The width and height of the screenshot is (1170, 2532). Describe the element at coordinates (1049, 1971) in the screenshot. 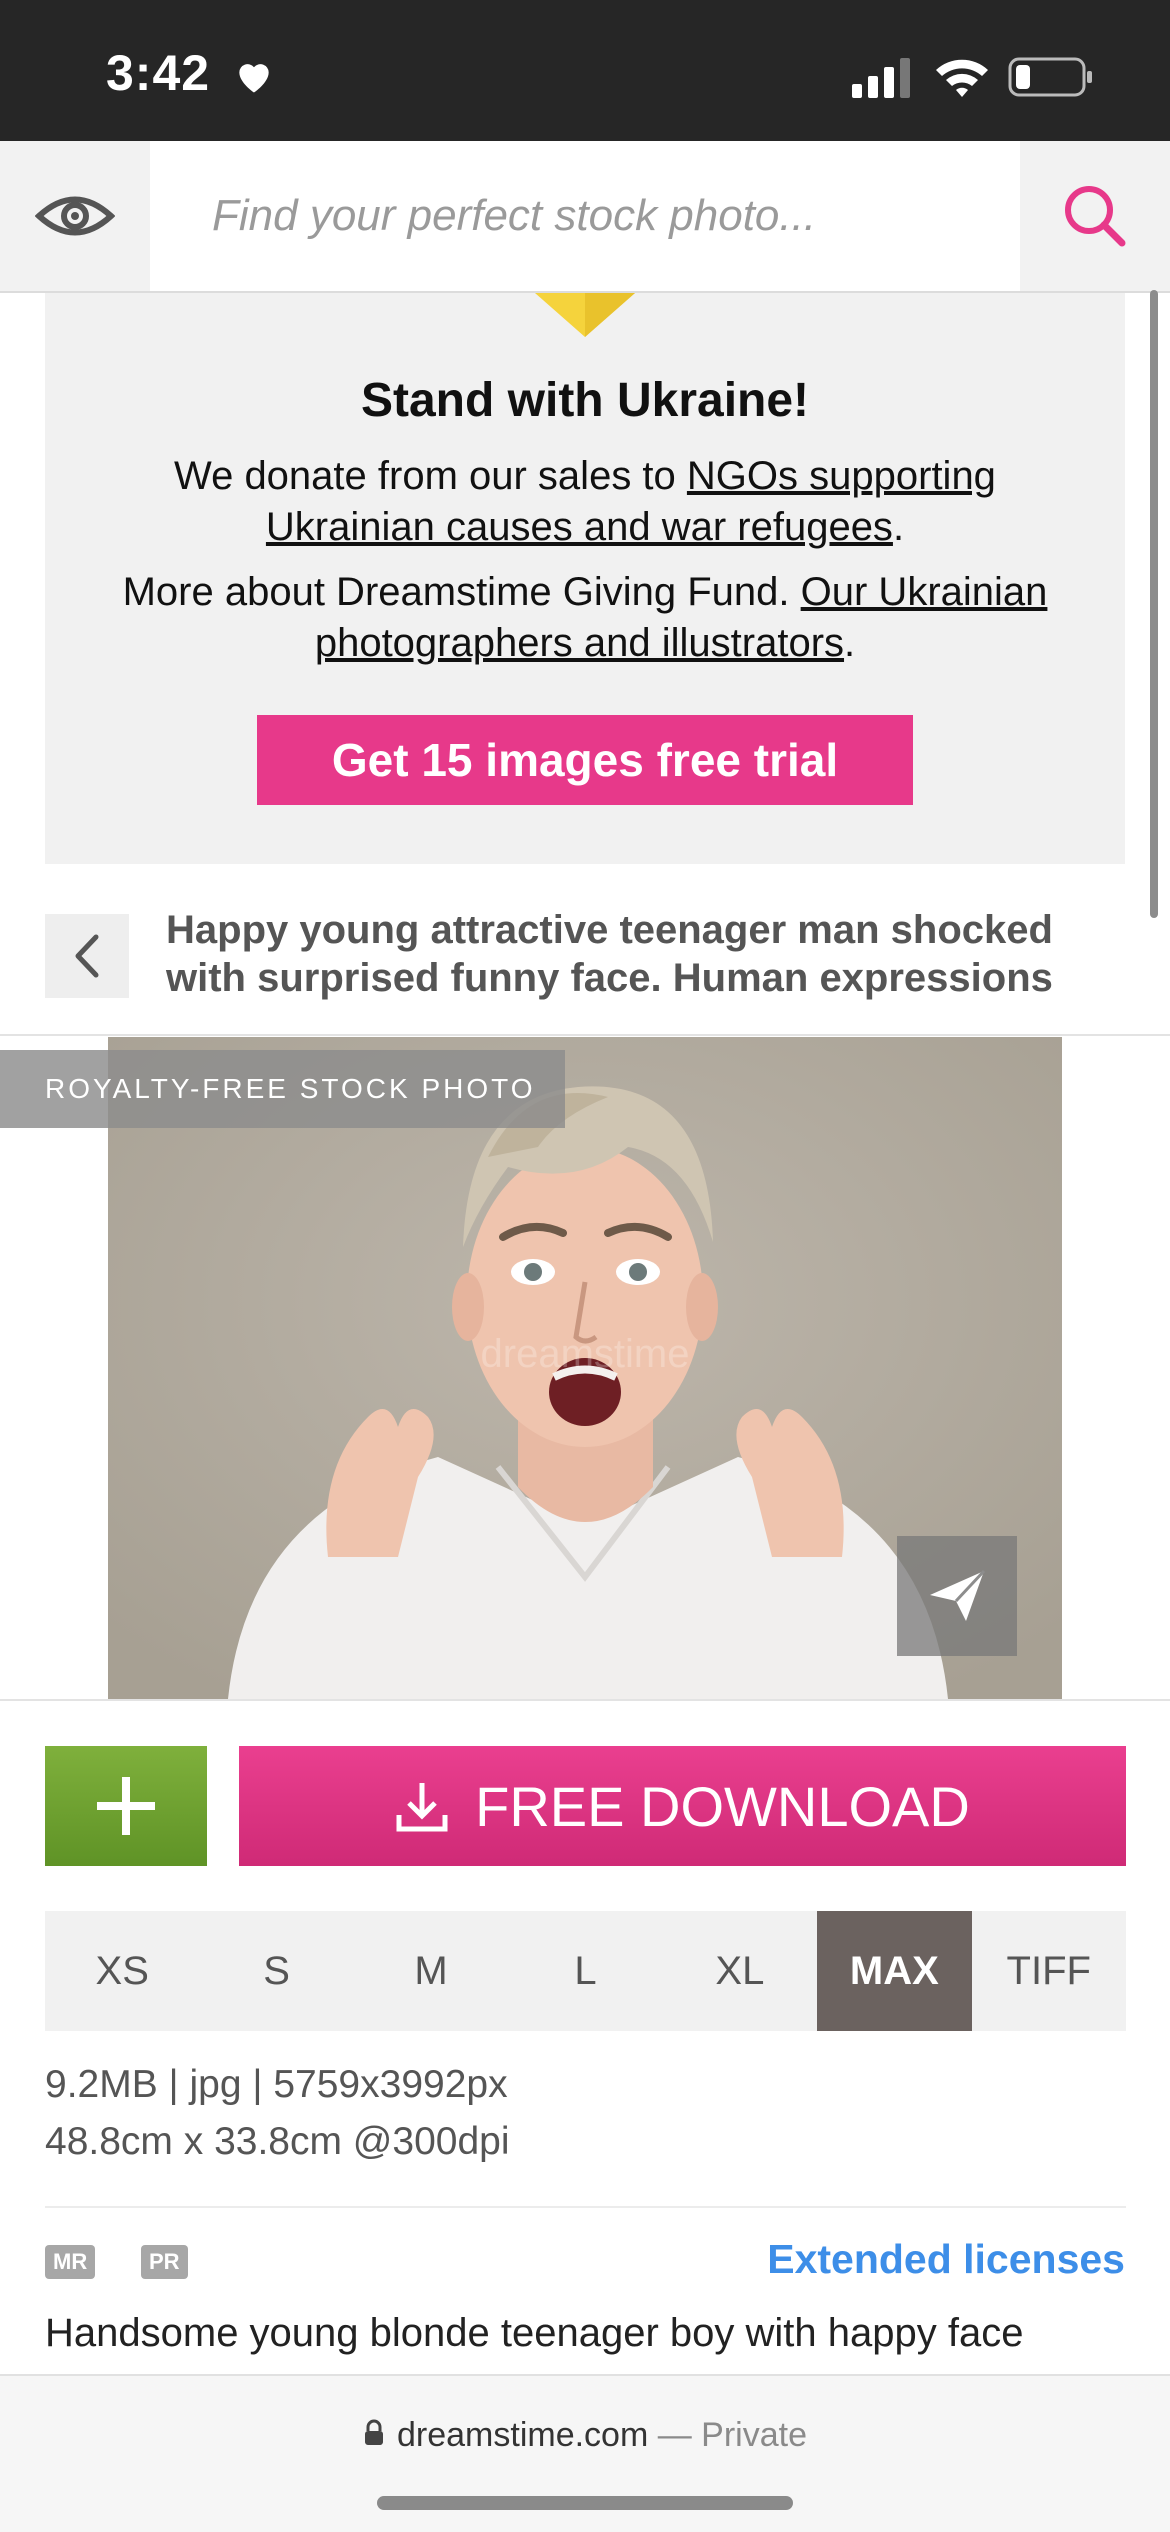

I see `size-tab-tiff: TIFF` at that location.